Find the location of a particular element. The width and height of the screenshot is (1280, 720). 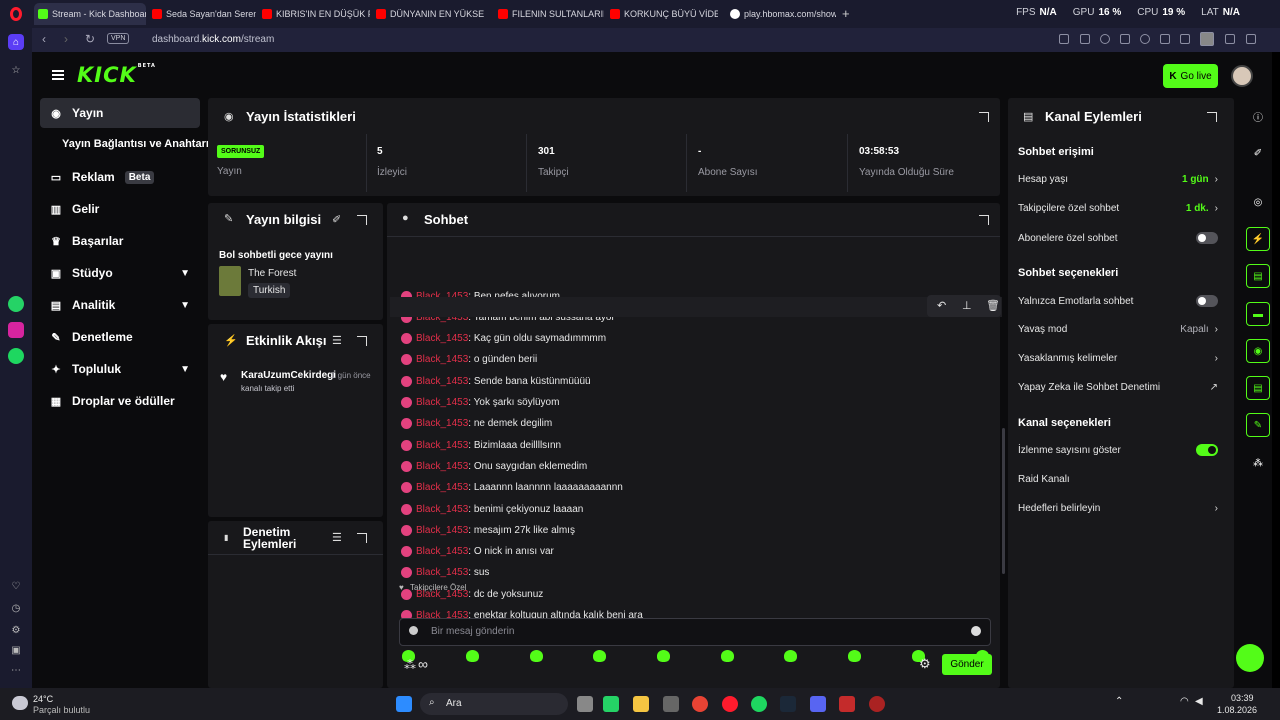

banned-words-setting: Yasaklanmış kelimeler › is located at coordinates (1118, 358).